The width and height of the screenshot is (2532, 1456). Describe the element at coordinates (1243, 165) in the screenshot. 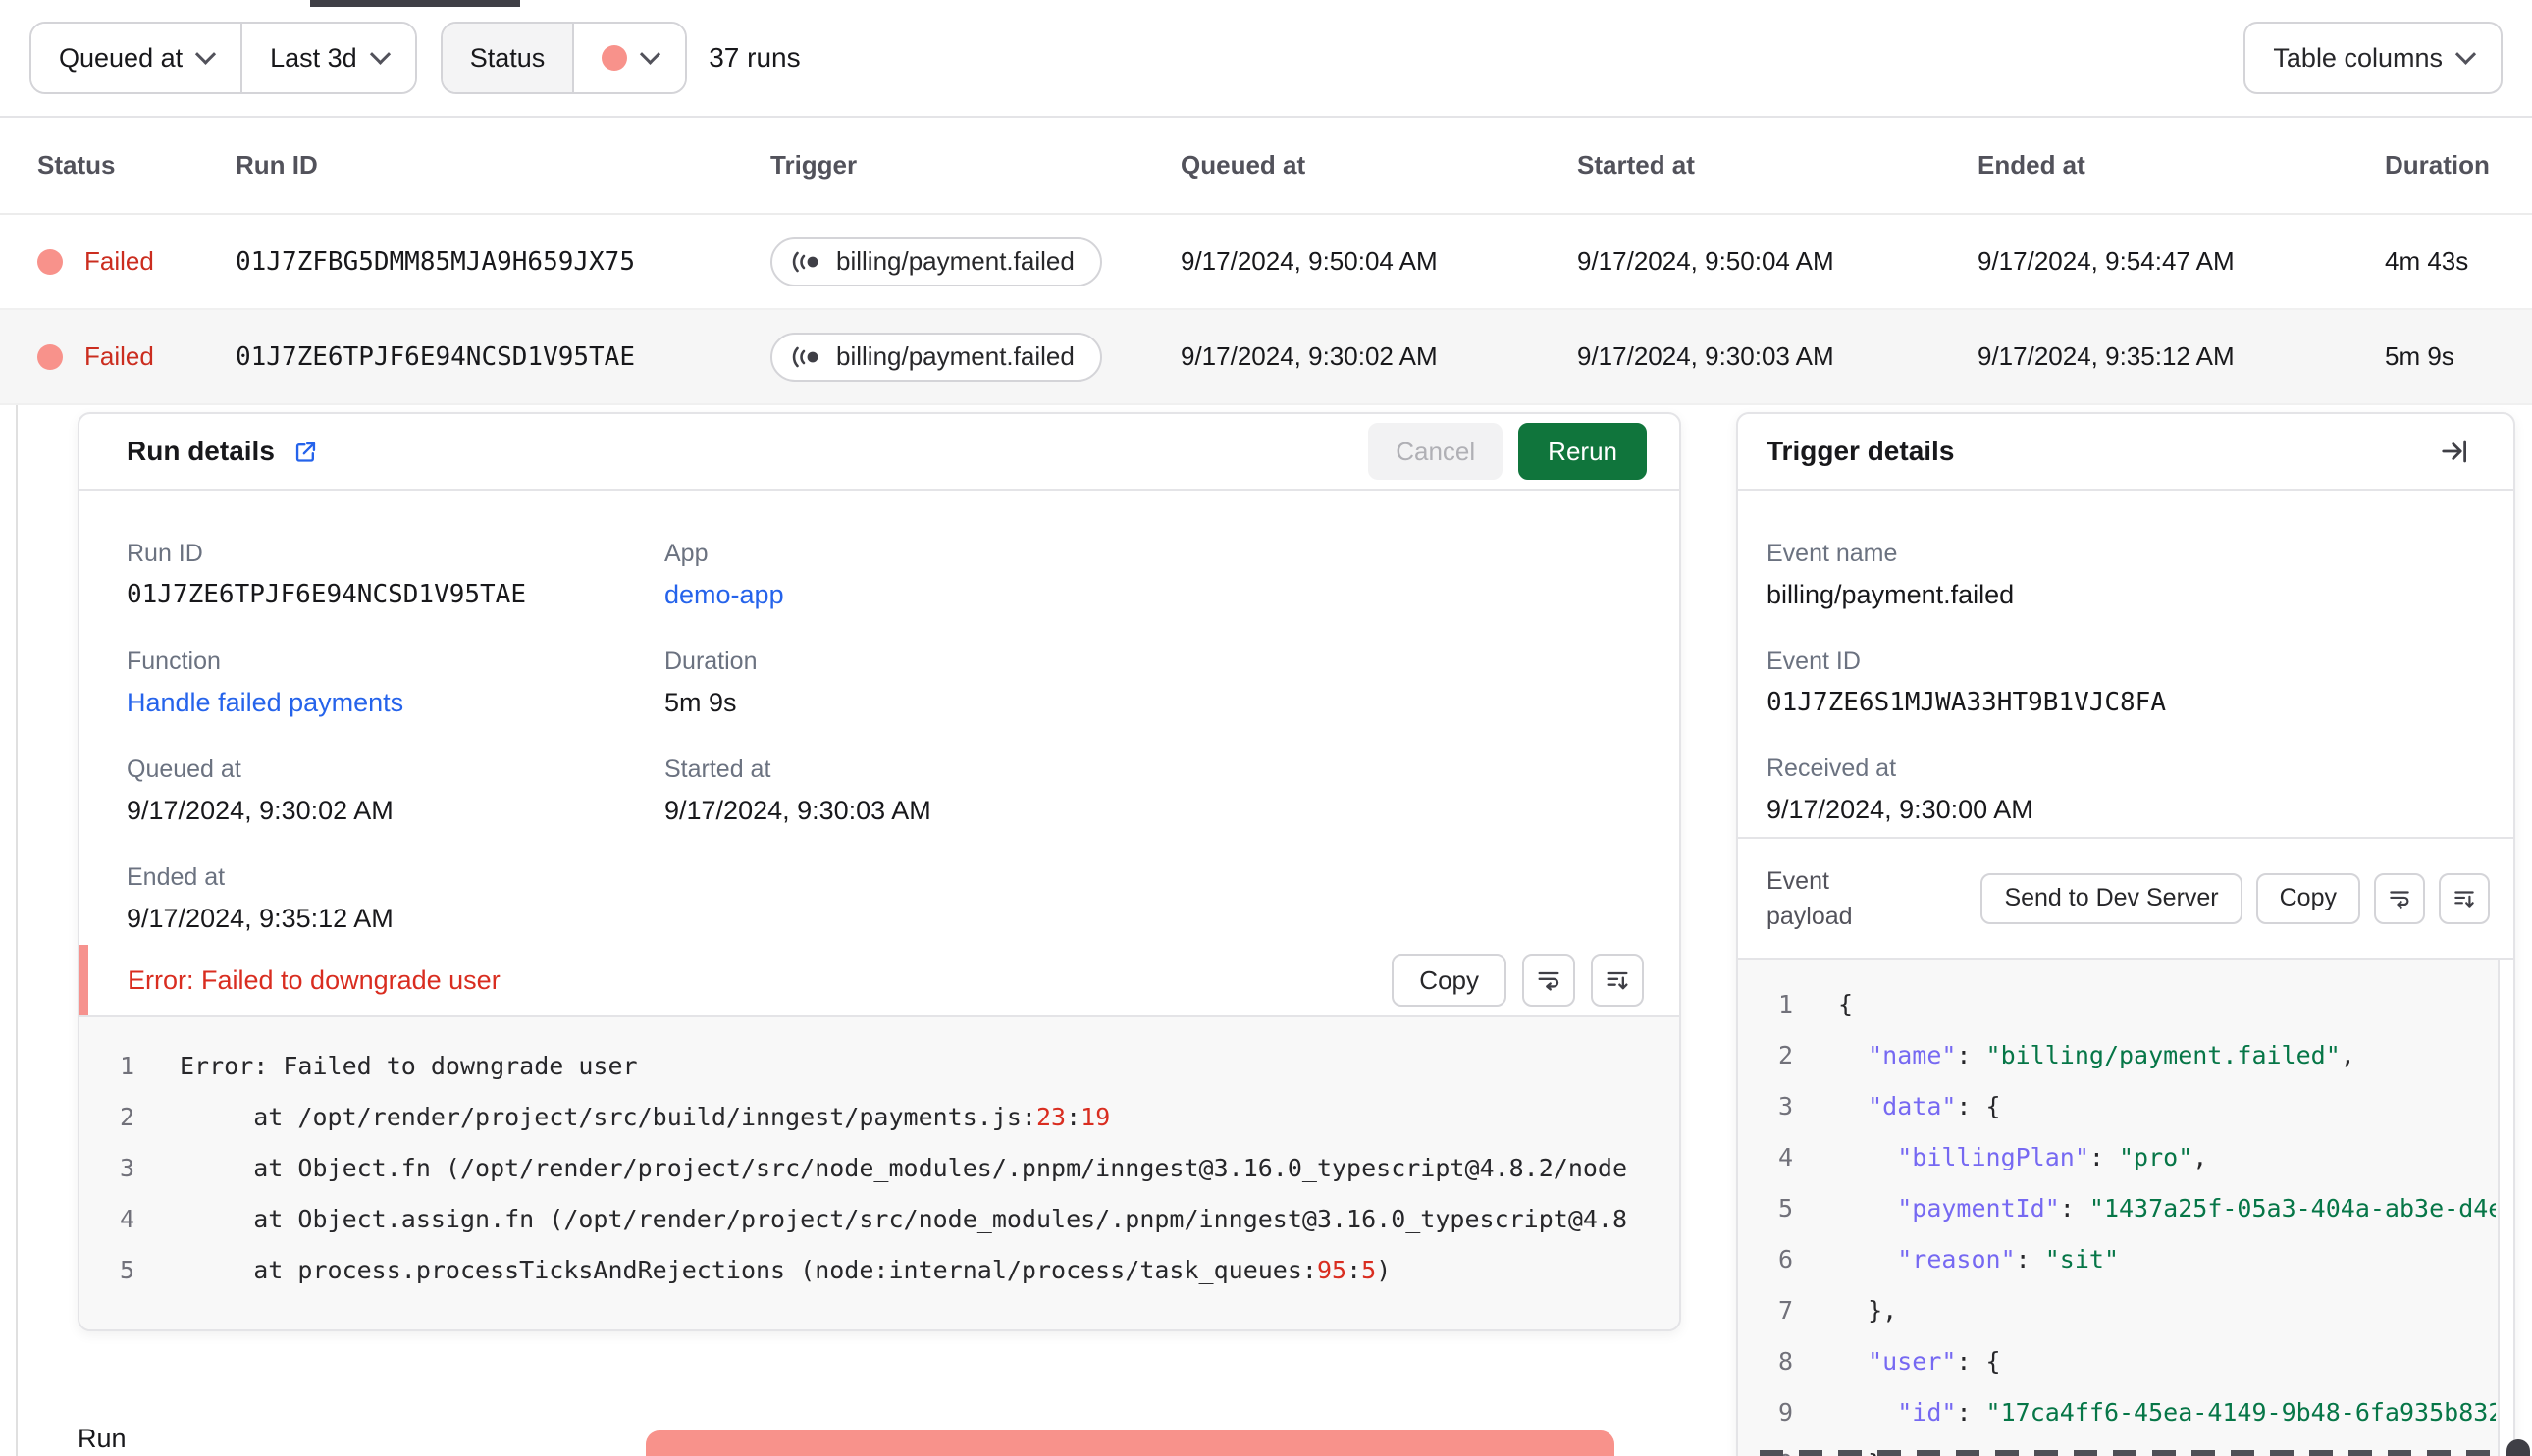

I see `column-header-queued-at: Queued at` at that location.